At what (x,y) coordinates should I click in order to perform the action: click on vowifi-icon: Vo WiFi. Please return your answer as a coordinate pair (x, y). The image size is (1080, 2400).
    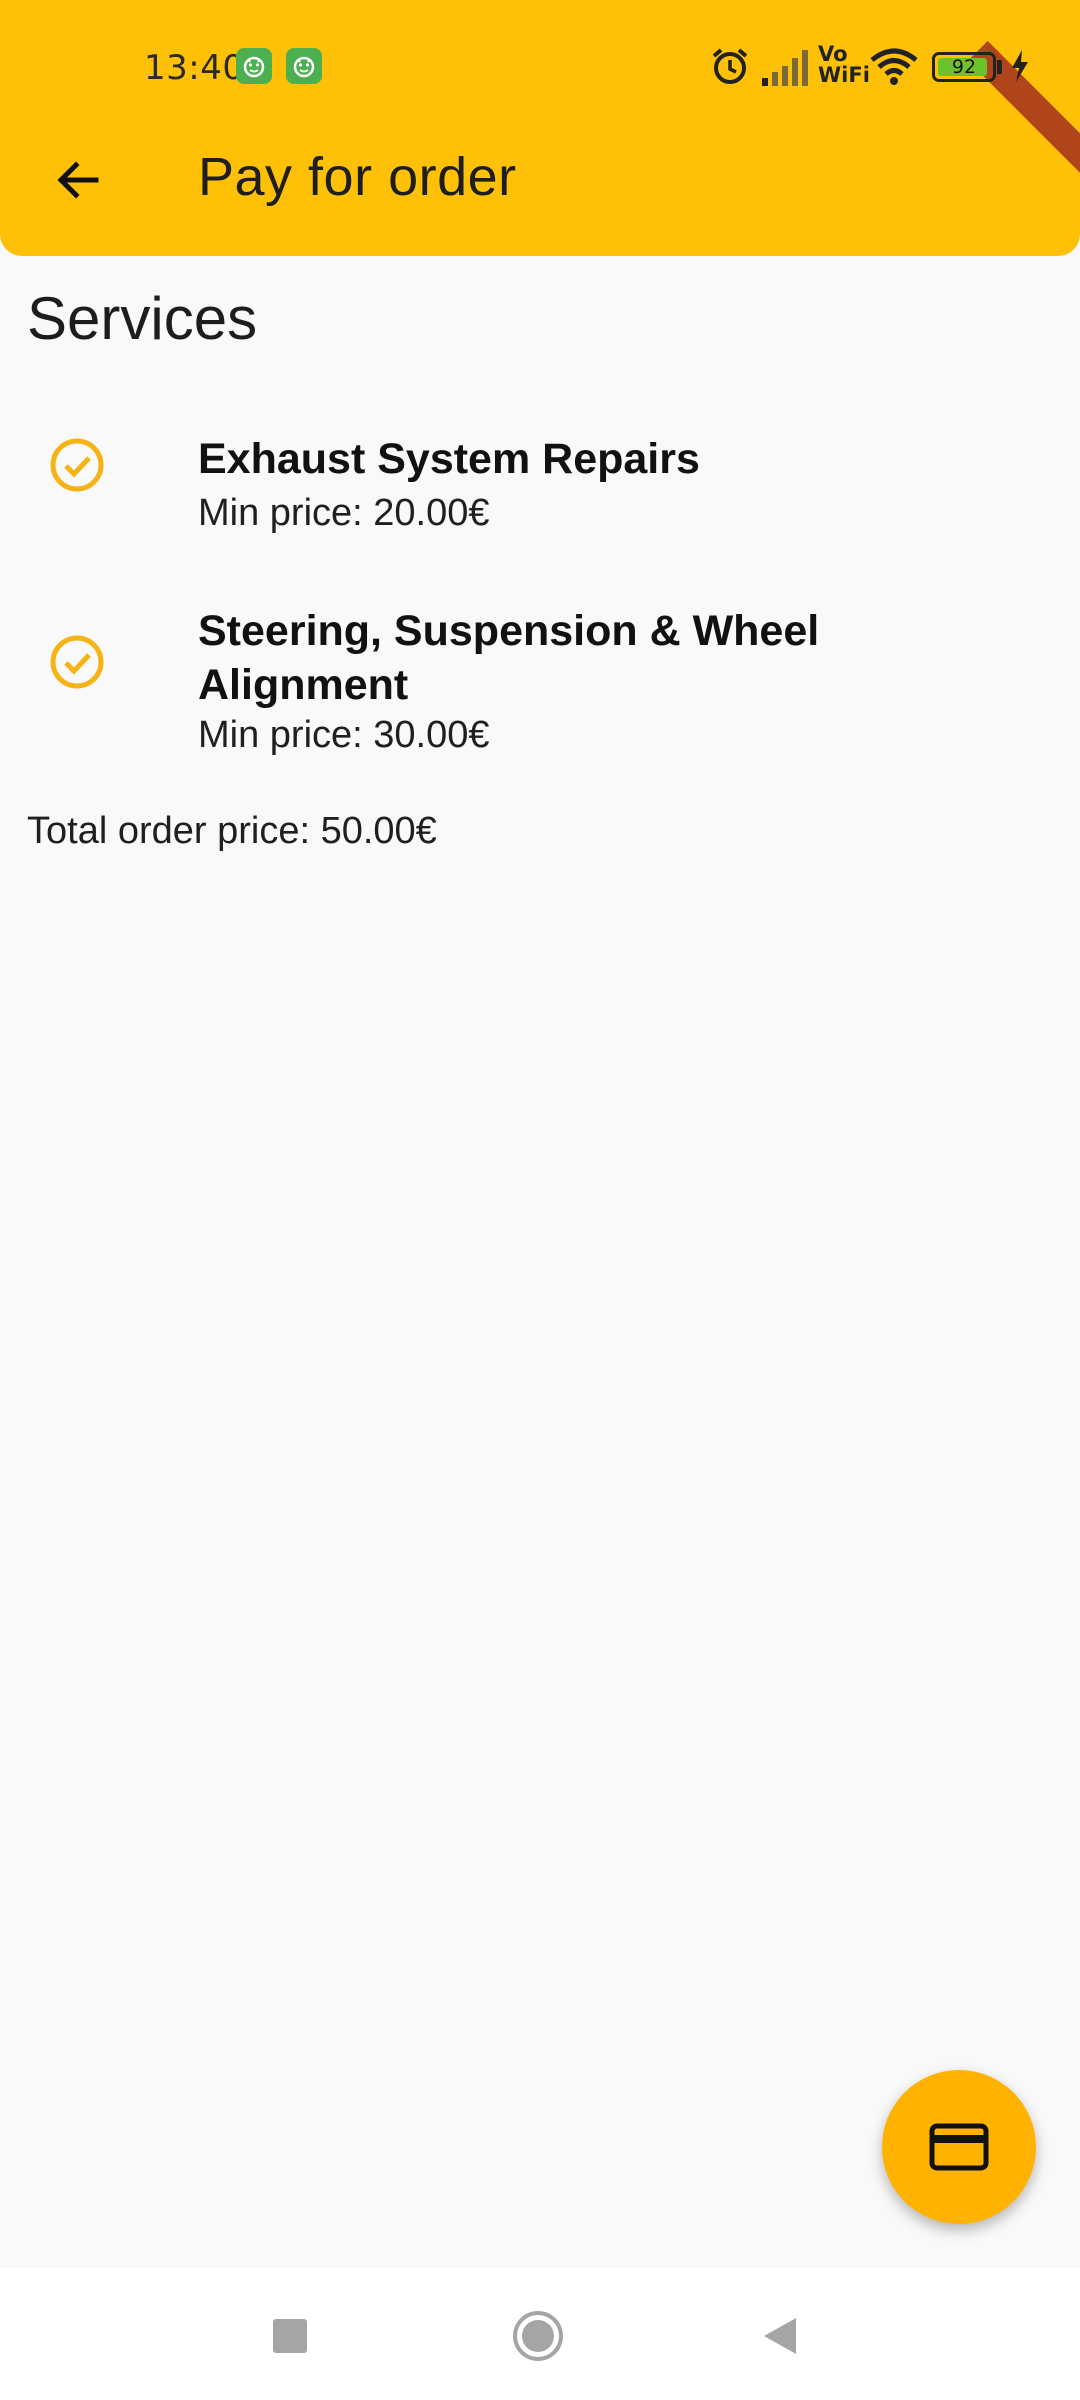
    Looking at the image, I should click on (844, 64).